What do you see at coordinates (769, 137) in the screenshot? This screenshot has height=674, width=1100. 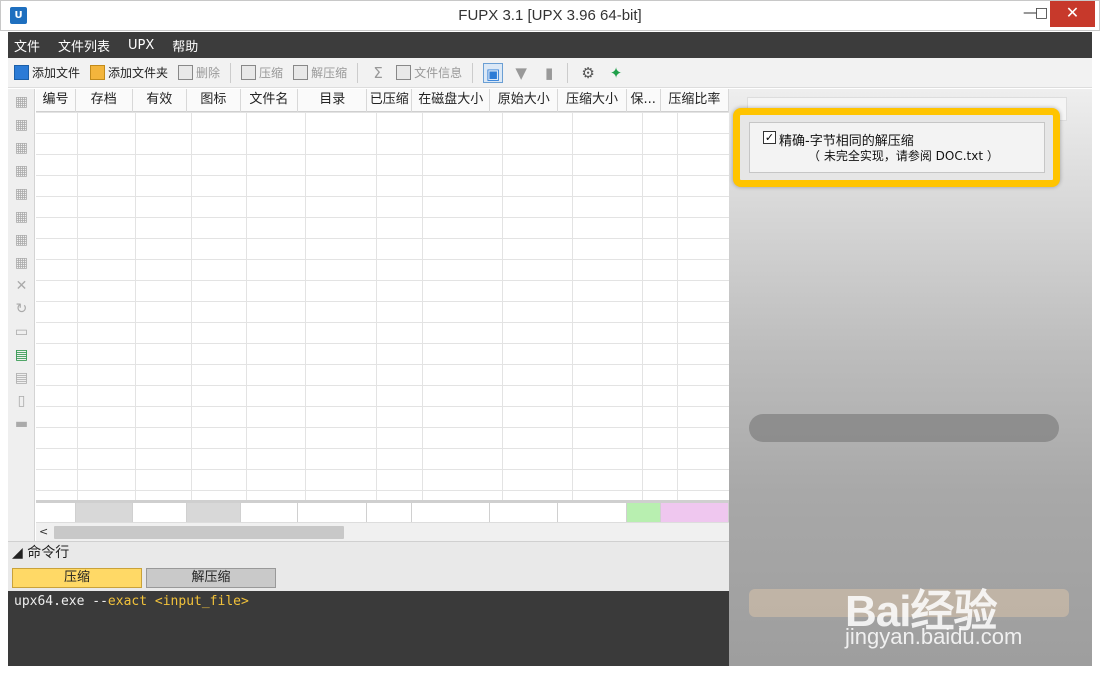 I see `exact-decompress-checkbox: ✓` at bounding box center [769, 137].